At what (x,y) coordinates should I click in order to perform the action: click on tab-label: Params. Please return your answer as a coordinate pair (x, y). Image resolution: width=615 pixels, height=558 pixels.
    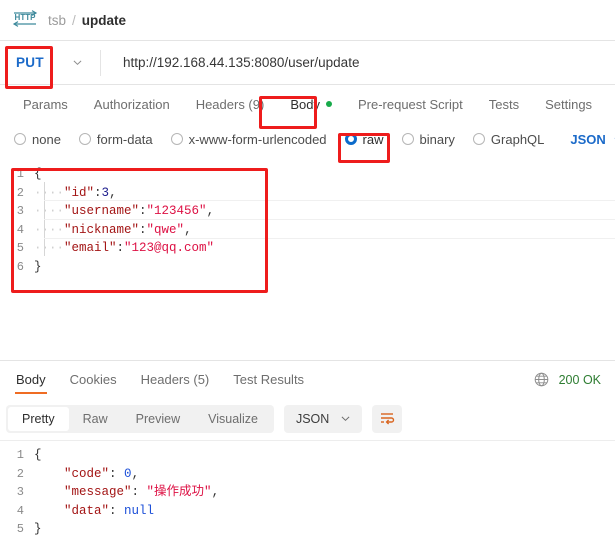
    Looking at the image, I should click on (45, 104).